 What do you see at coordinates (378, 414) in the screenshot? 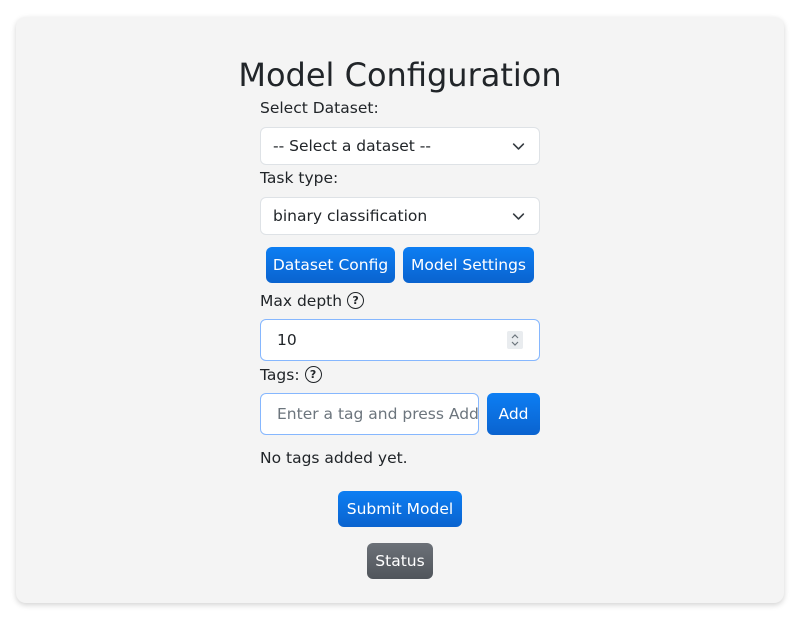
I see `tag-input-placeholder: Enter a tag and press Add` at bounding box center [378, 414].